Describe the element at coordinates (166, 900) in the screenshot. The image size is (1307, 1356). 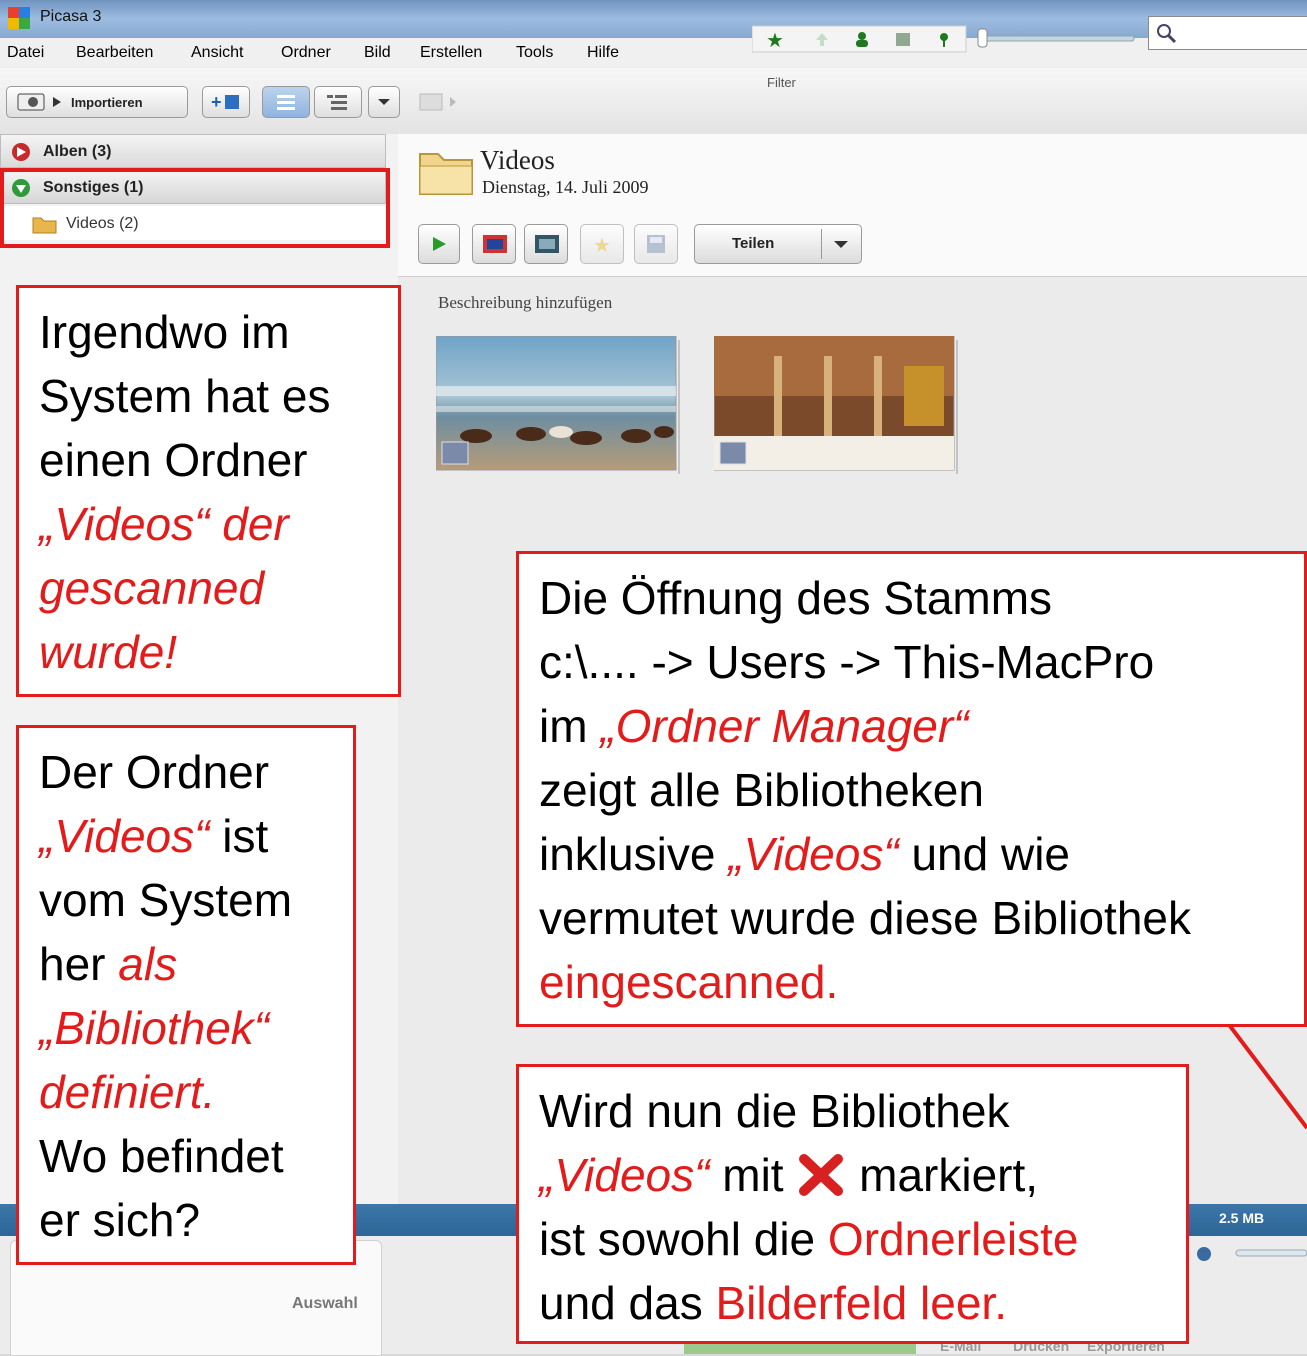
I see `annotation-line: vom System` at that location.